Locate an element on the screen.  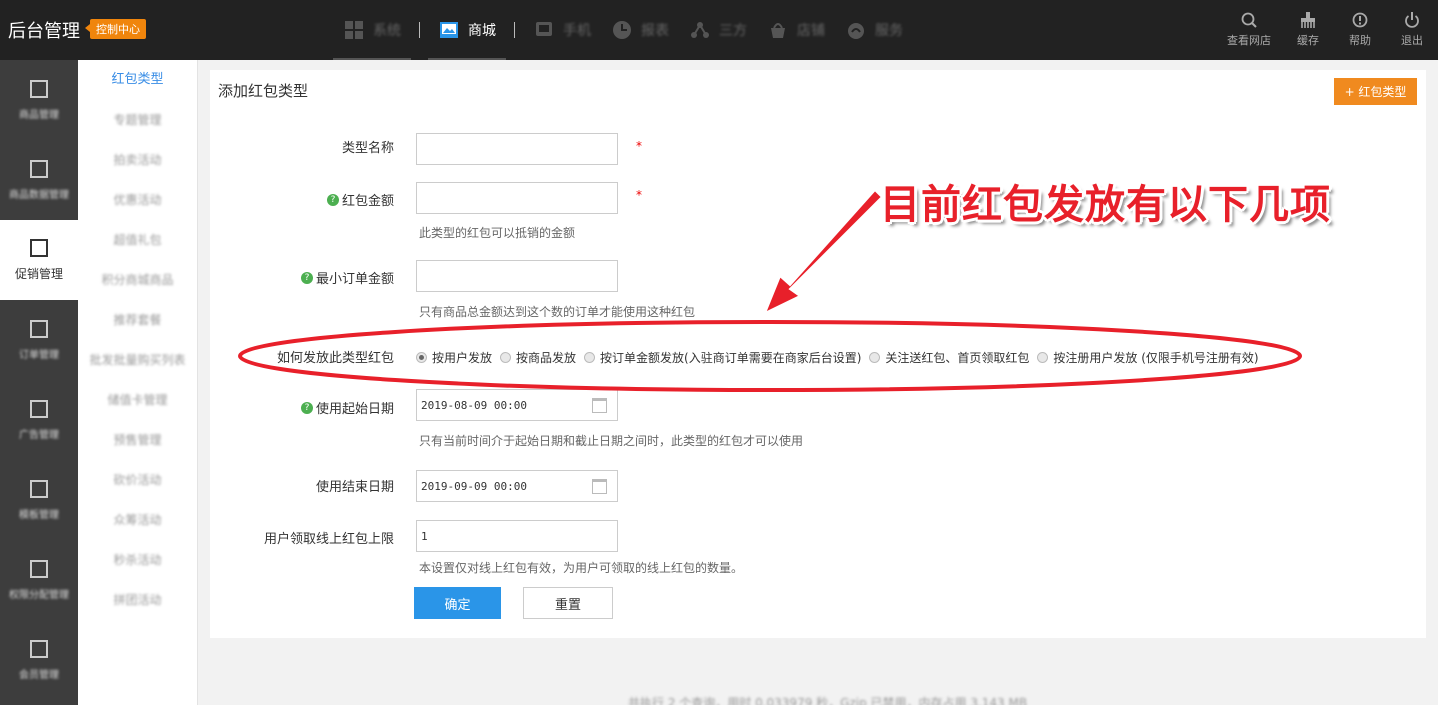
submenu-item: 专题管理 is located at coordinates (137, 120).